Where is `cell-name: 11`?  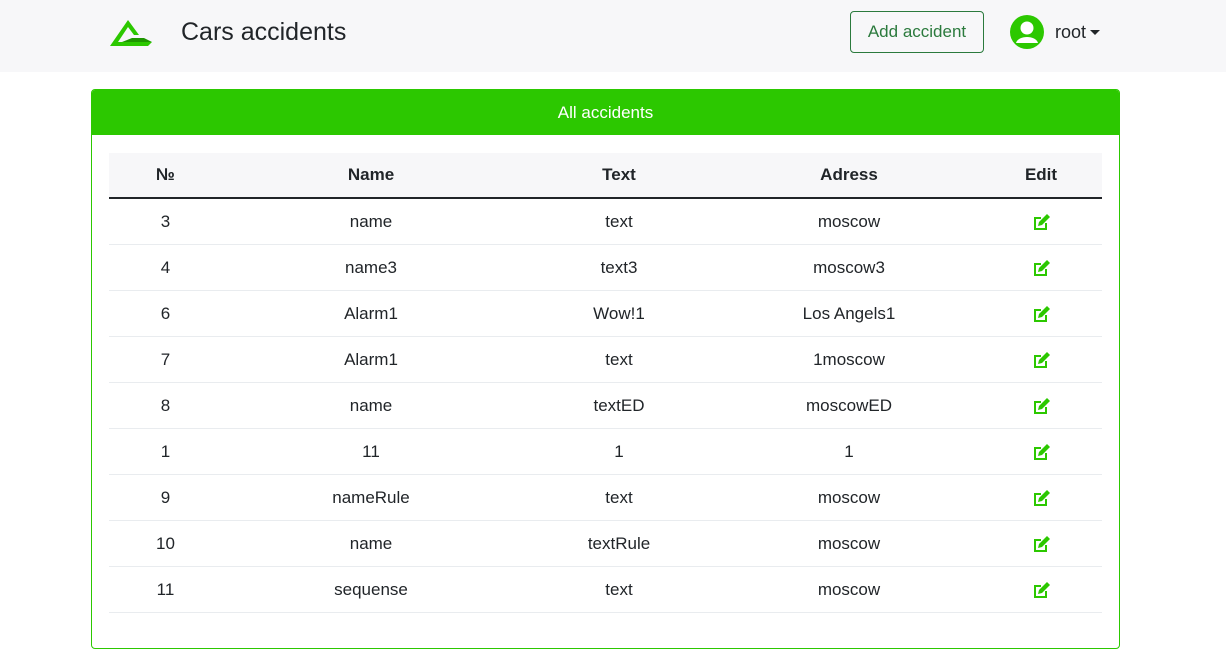
cell-name: 11 is located at coordinates (371, 451).